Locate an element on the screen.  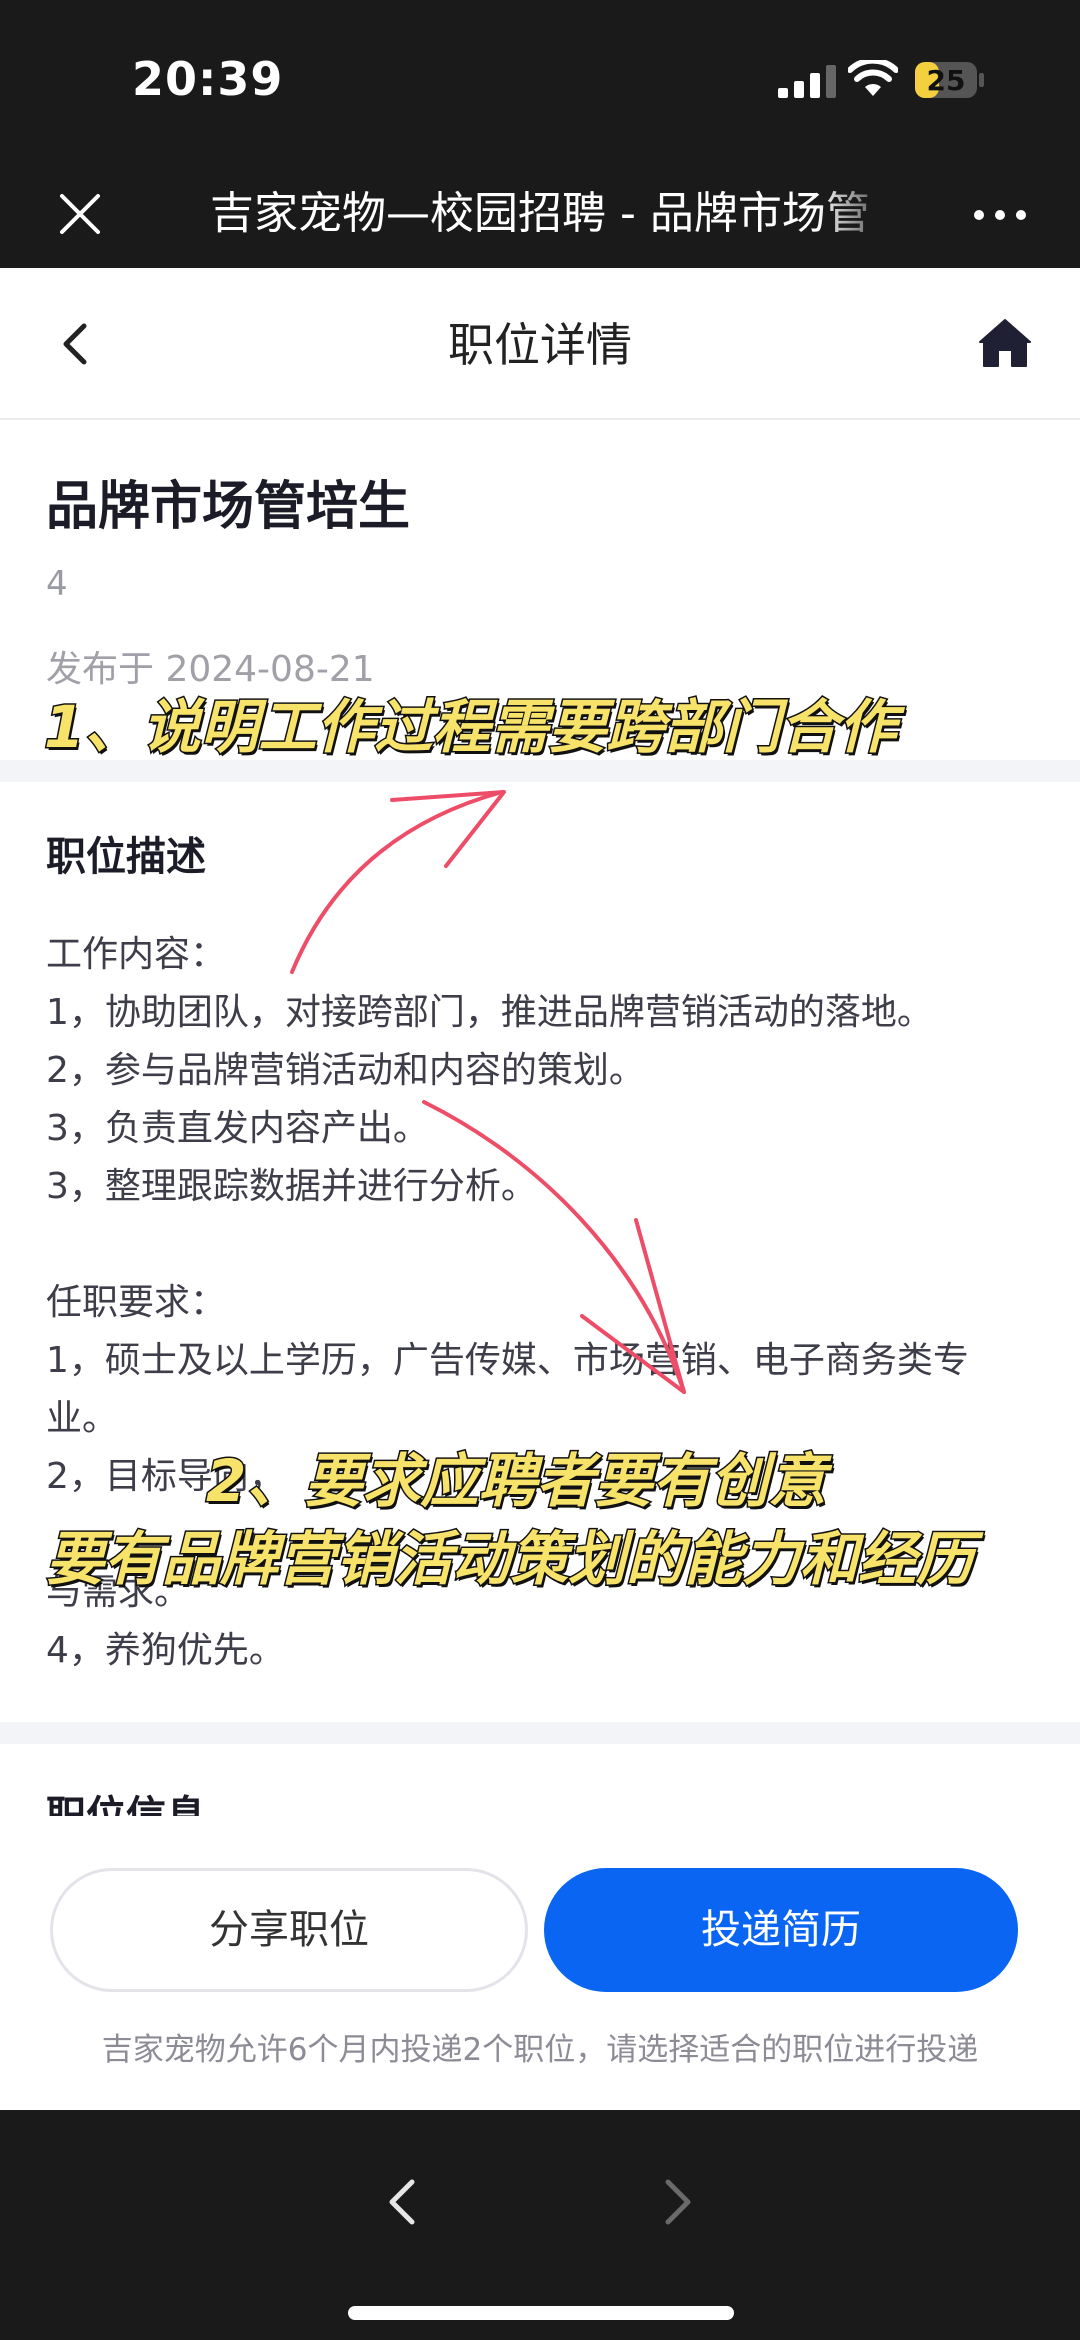
browser-title-bar: 吉家宠物—校园招聘 - 品牌市场管 is located at coordinates (540, 214).